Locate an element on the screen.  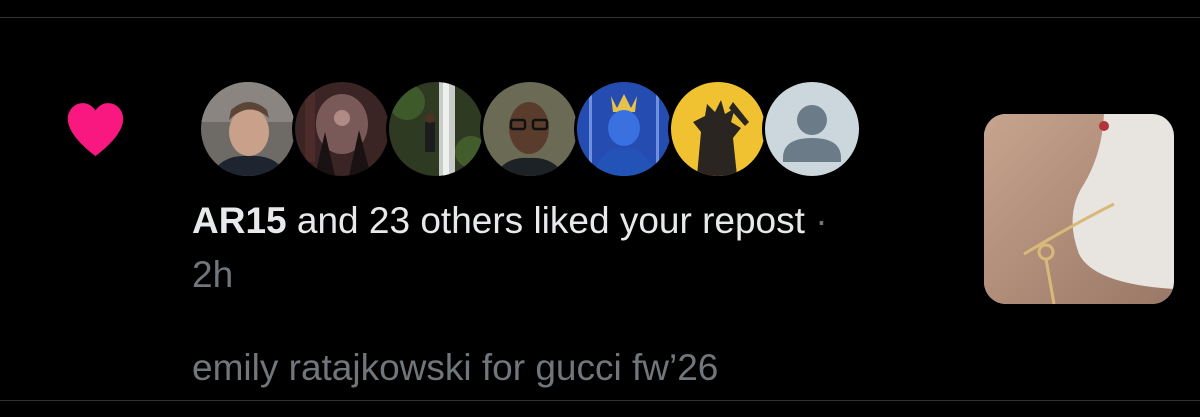
avatar-photo-yellow-king is located at coordinates (718, 129).